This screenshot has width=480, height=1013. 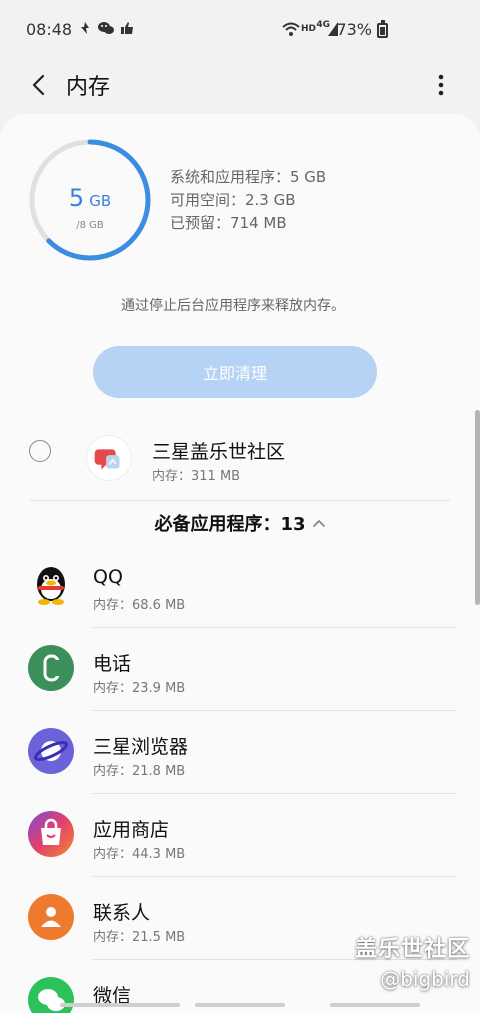 I want to click on memory-stats: 系统和应用程序：5 GB 可用空间：2.3 GB 已预留：714 MB, so click(x=248, y=200).